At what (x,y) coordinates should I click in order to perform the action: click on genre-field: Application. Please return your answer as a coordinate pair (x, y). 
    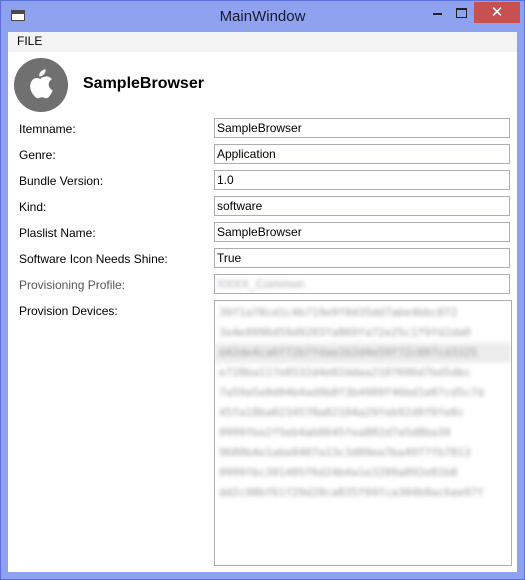
    Looking at the image, I should click on (362, 154).